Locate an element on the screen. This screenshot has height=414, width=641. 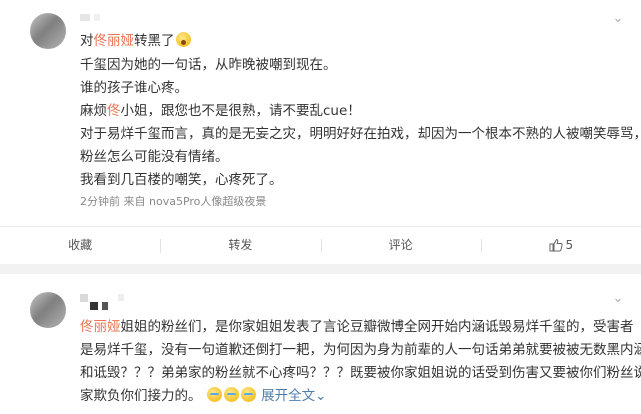
repost-button: 转发 is located at coordinates (240, 245).